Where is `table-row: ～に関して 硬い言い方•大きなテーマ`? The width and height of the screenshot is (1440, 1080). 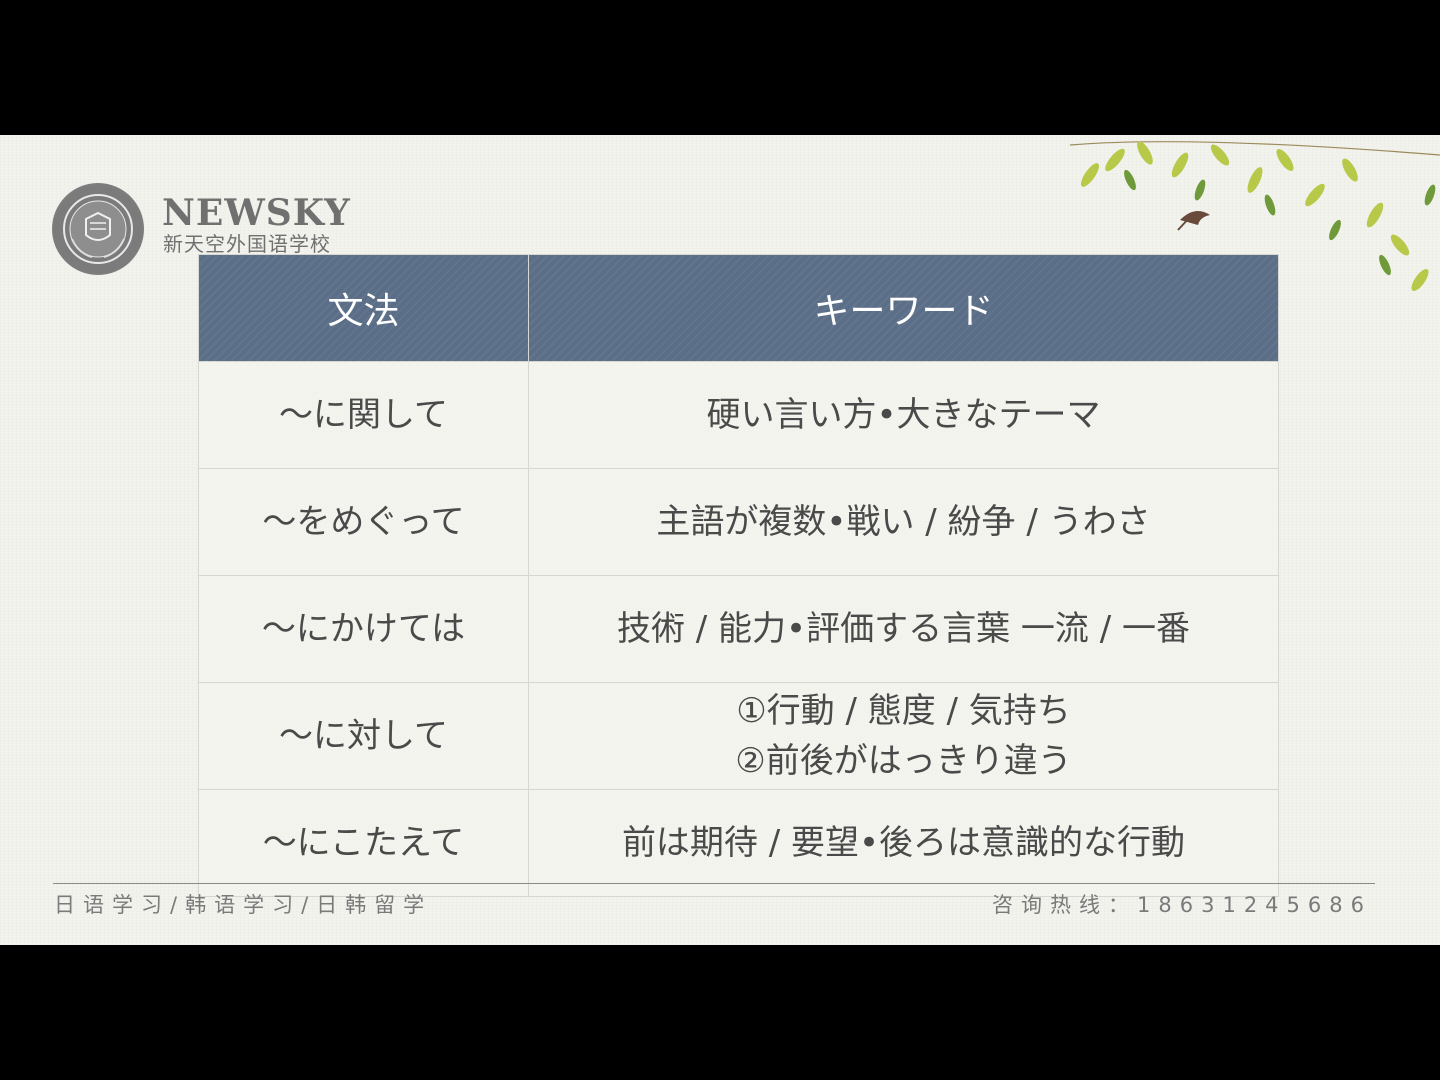 table-row: ～に関して 硬い言い方•大きなテーマ is located at coordinates (738, 415).